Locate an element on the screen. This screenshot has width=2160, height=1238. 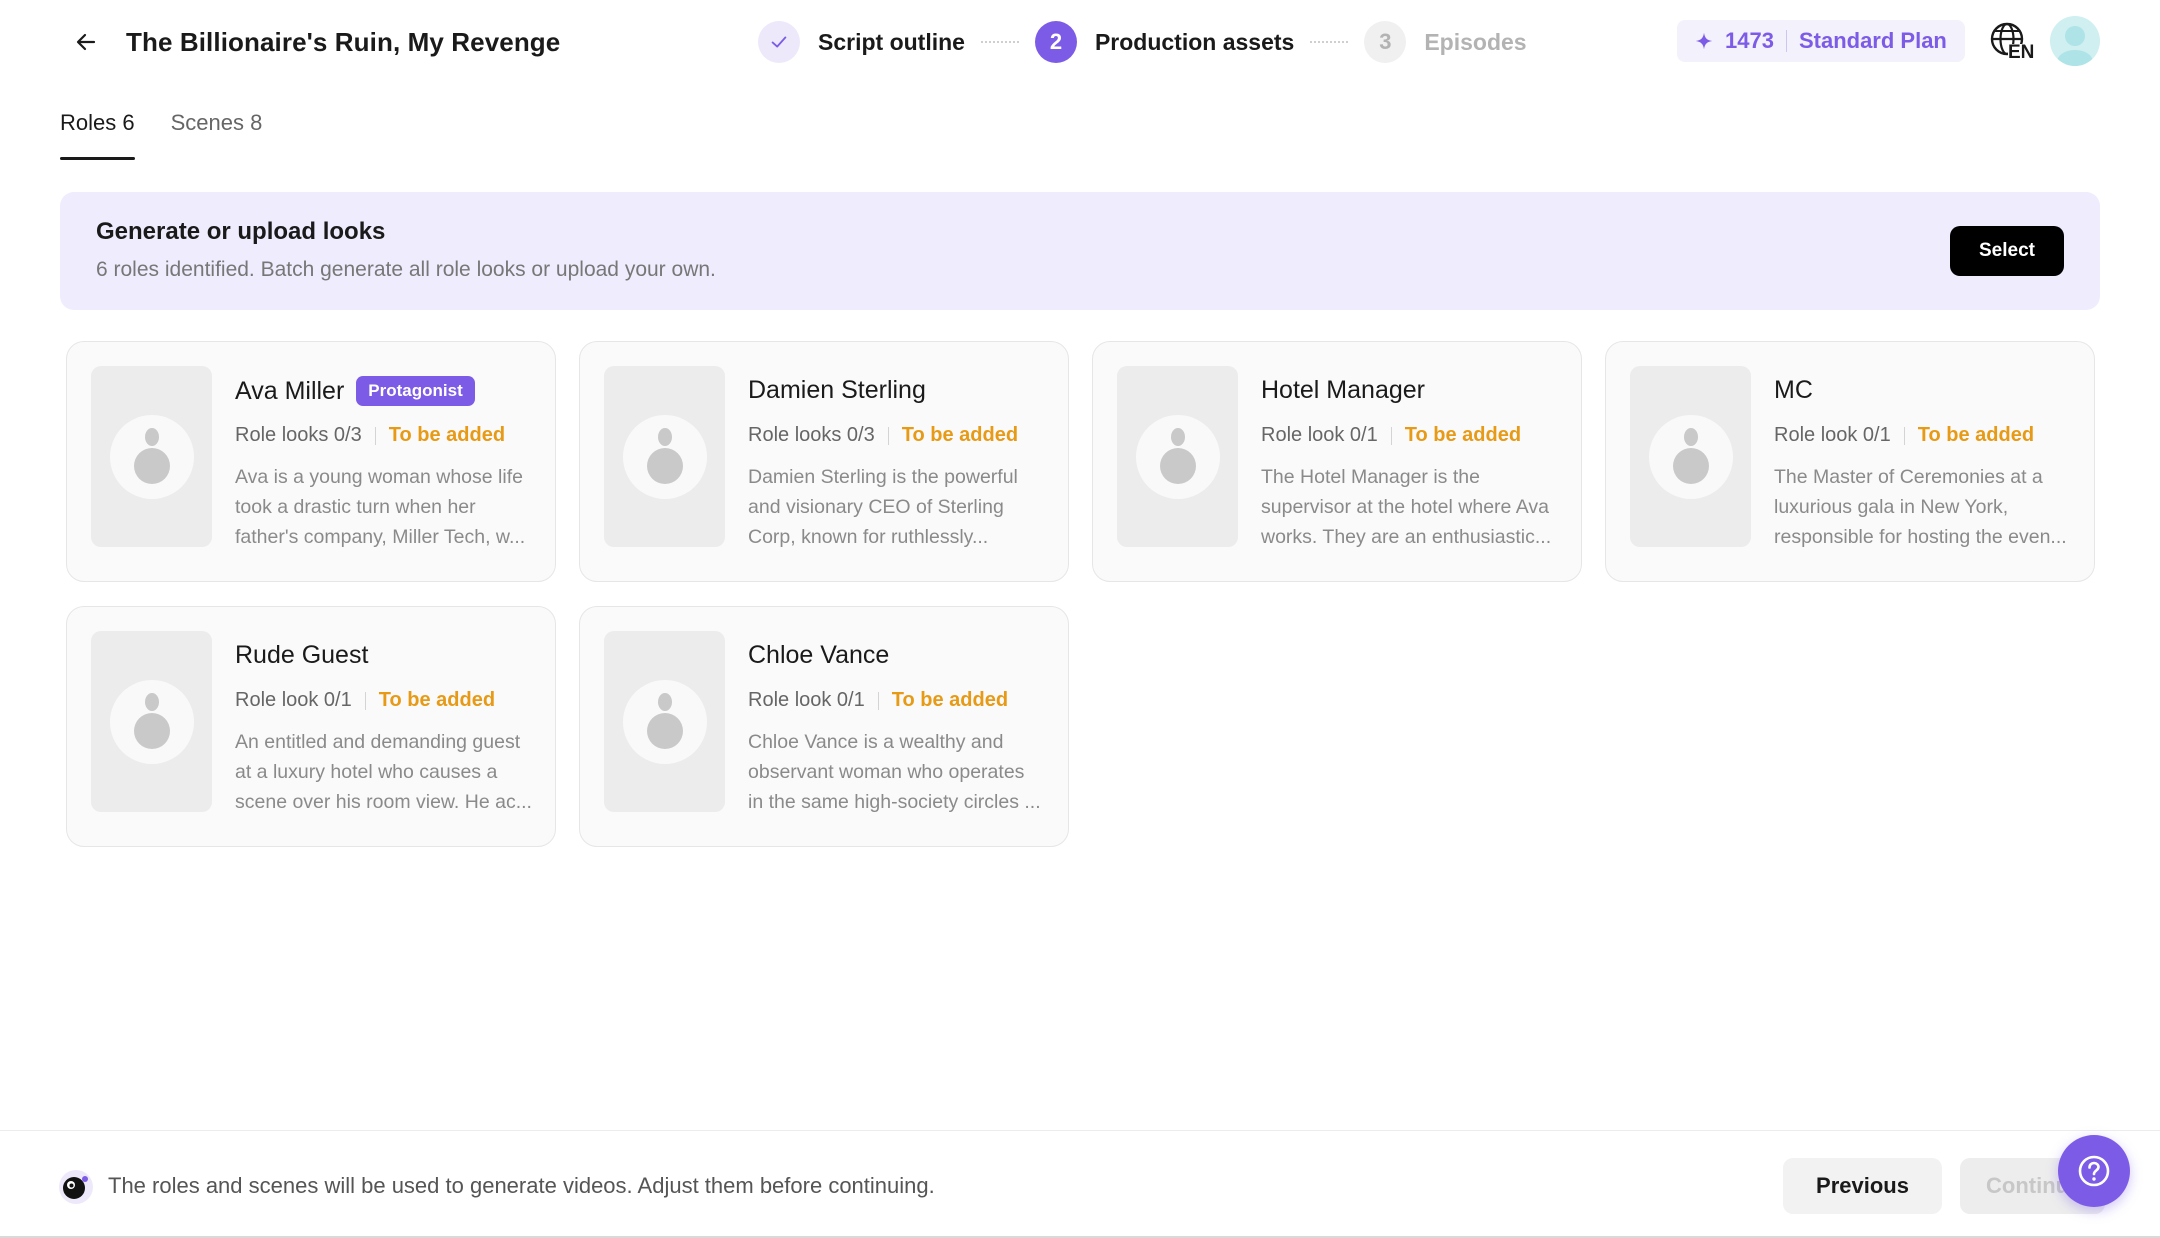
arrow-left-icon is located at coordinates (86, 42).